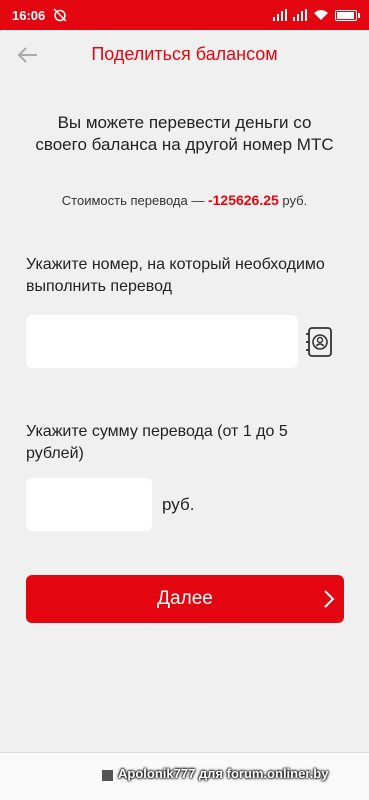  What do you see at coordinates (347, 15) in the screenshot?
I see `battery-icon` at bounding box center [347, 15].